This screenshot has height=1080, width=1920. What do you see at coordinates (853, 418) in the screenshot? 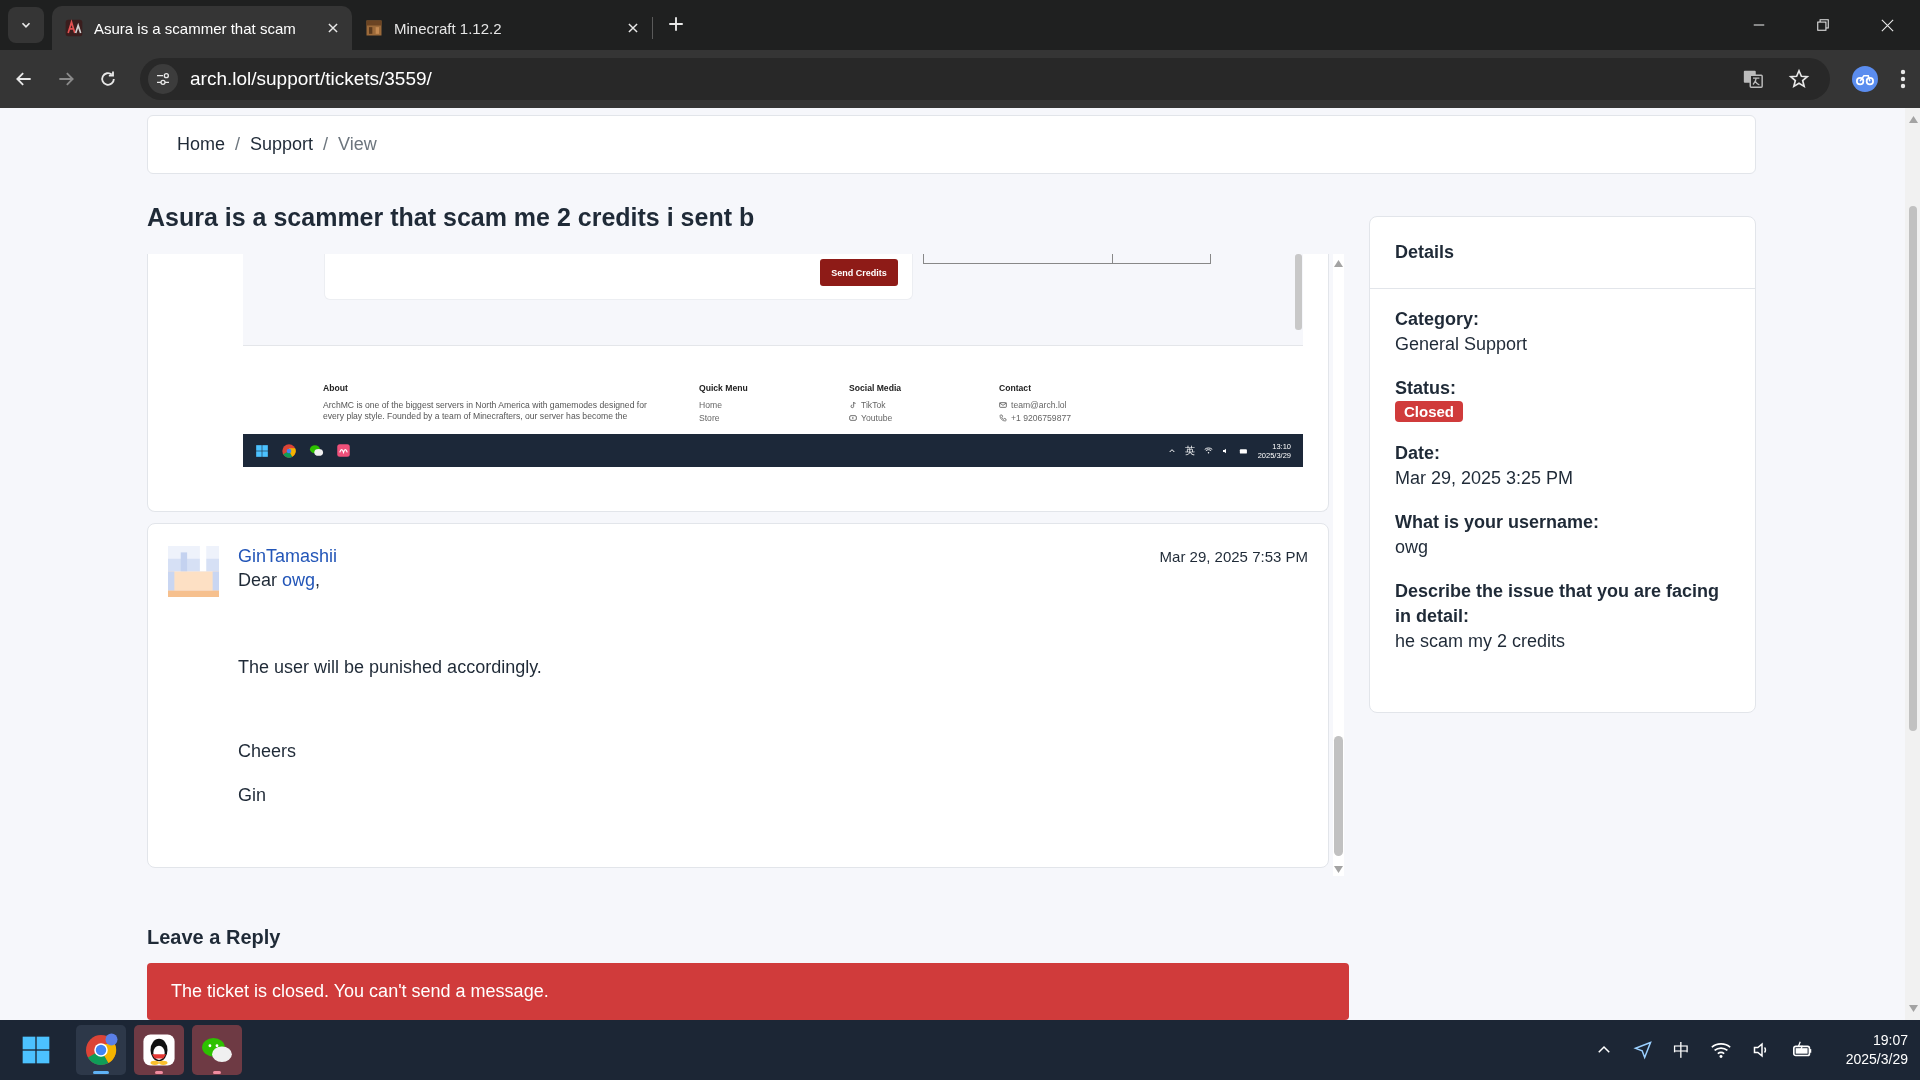
I see `play-icon` at bounding box center [853, 418].